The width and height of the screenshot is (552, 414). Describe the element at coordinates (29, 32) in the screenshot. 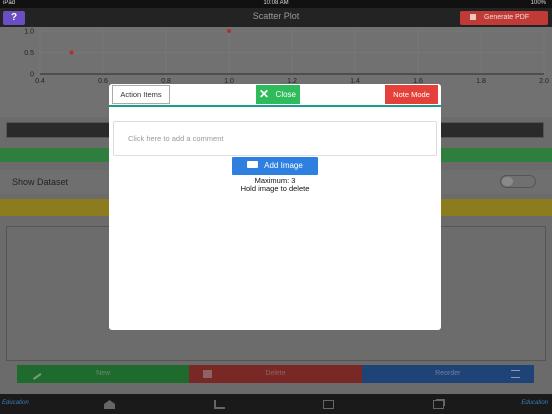

I see `y-tick-label: 1.0` at that location.